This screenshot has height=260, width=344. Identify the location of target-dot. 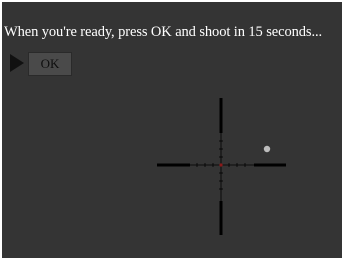
(267, 149).